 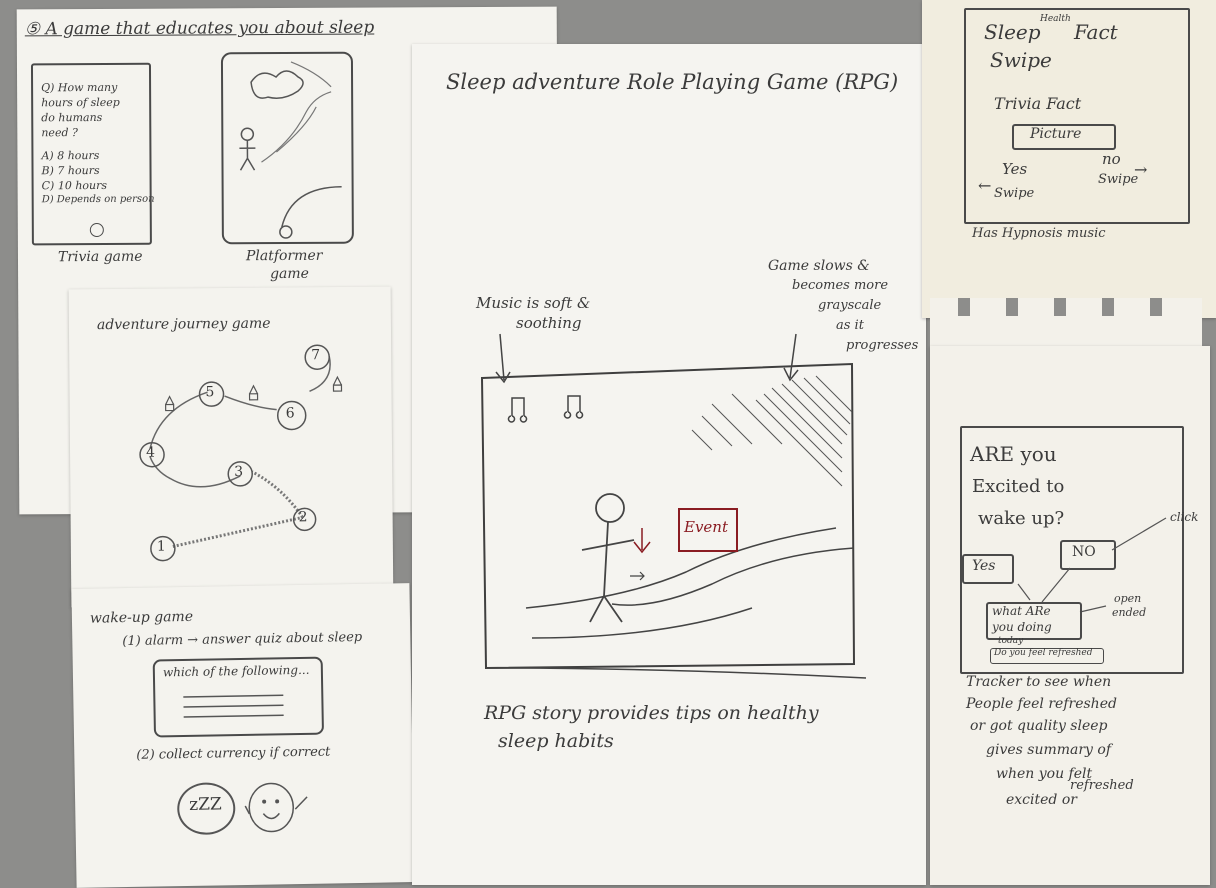 I want to click on journey-node-5: 5, so click(x=210, y=392).